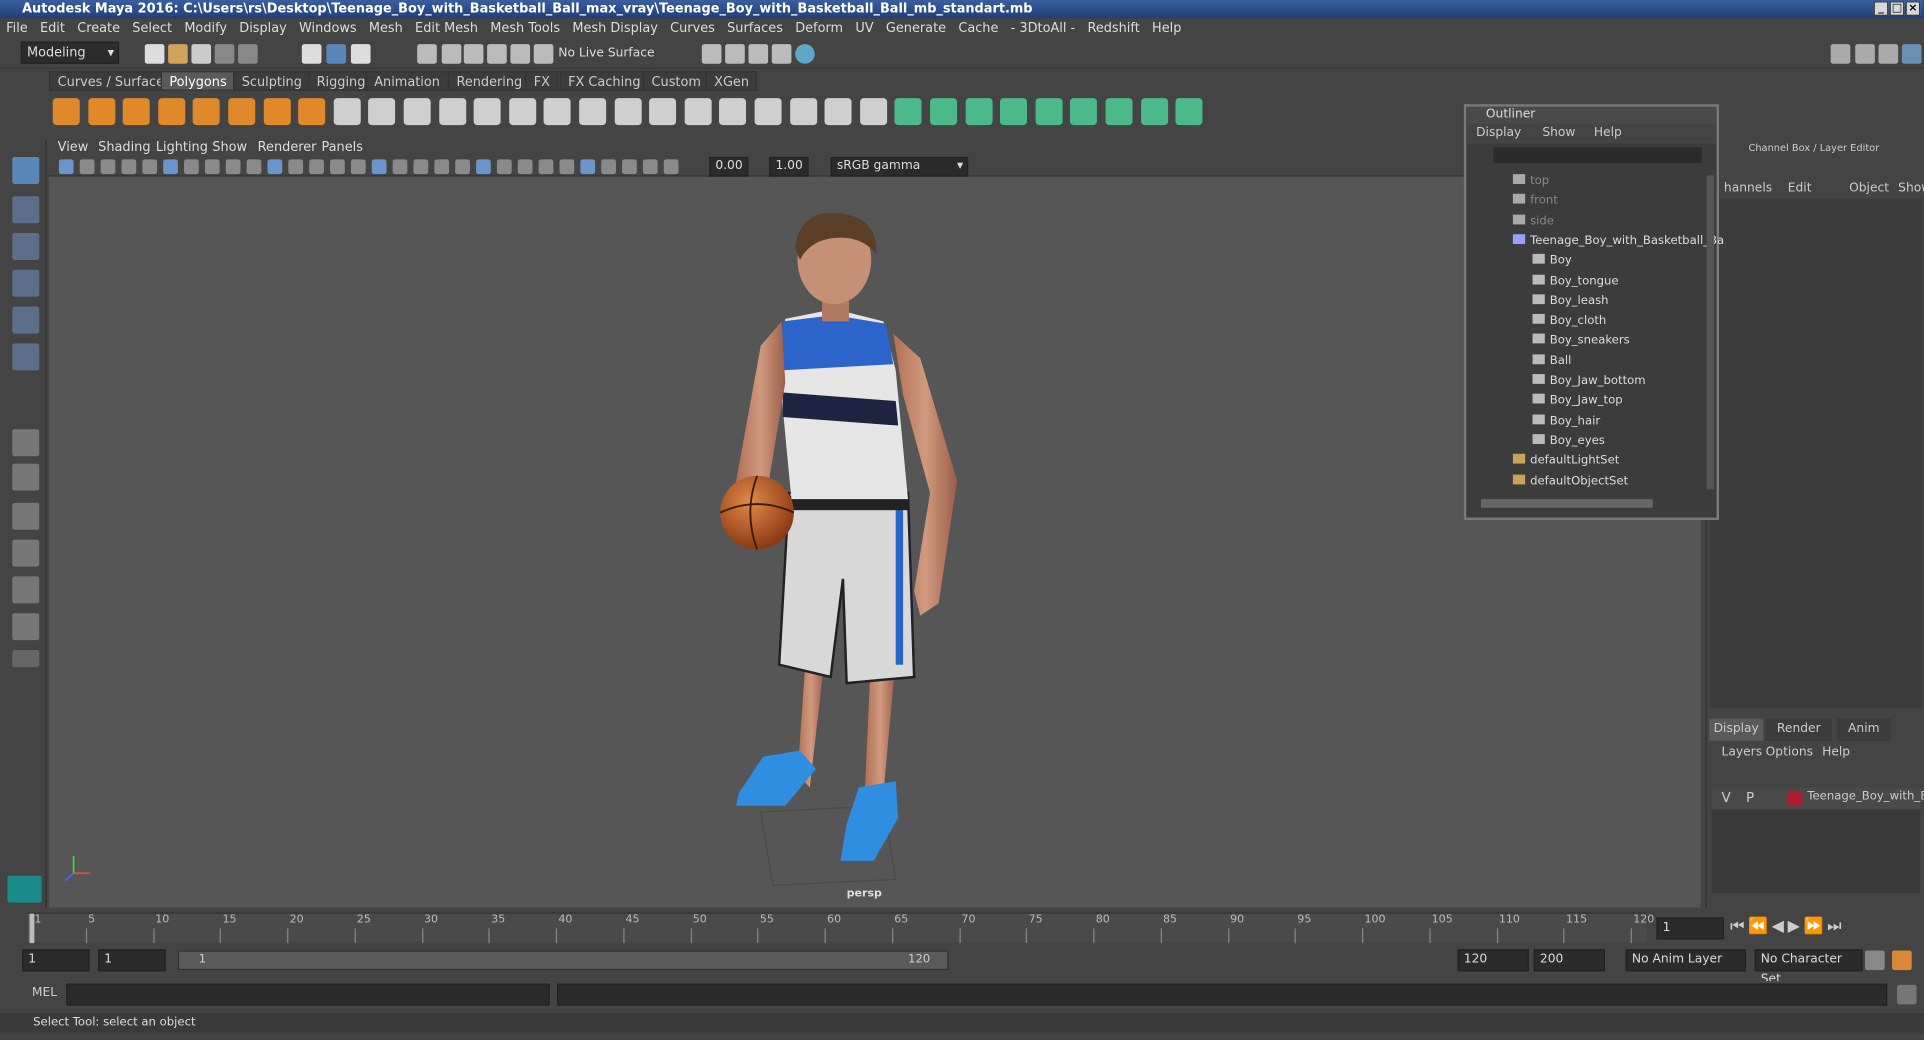 This screenshot has width=1924, height=1040. I want to click on menu-cache: Cache, so click(978, 28).